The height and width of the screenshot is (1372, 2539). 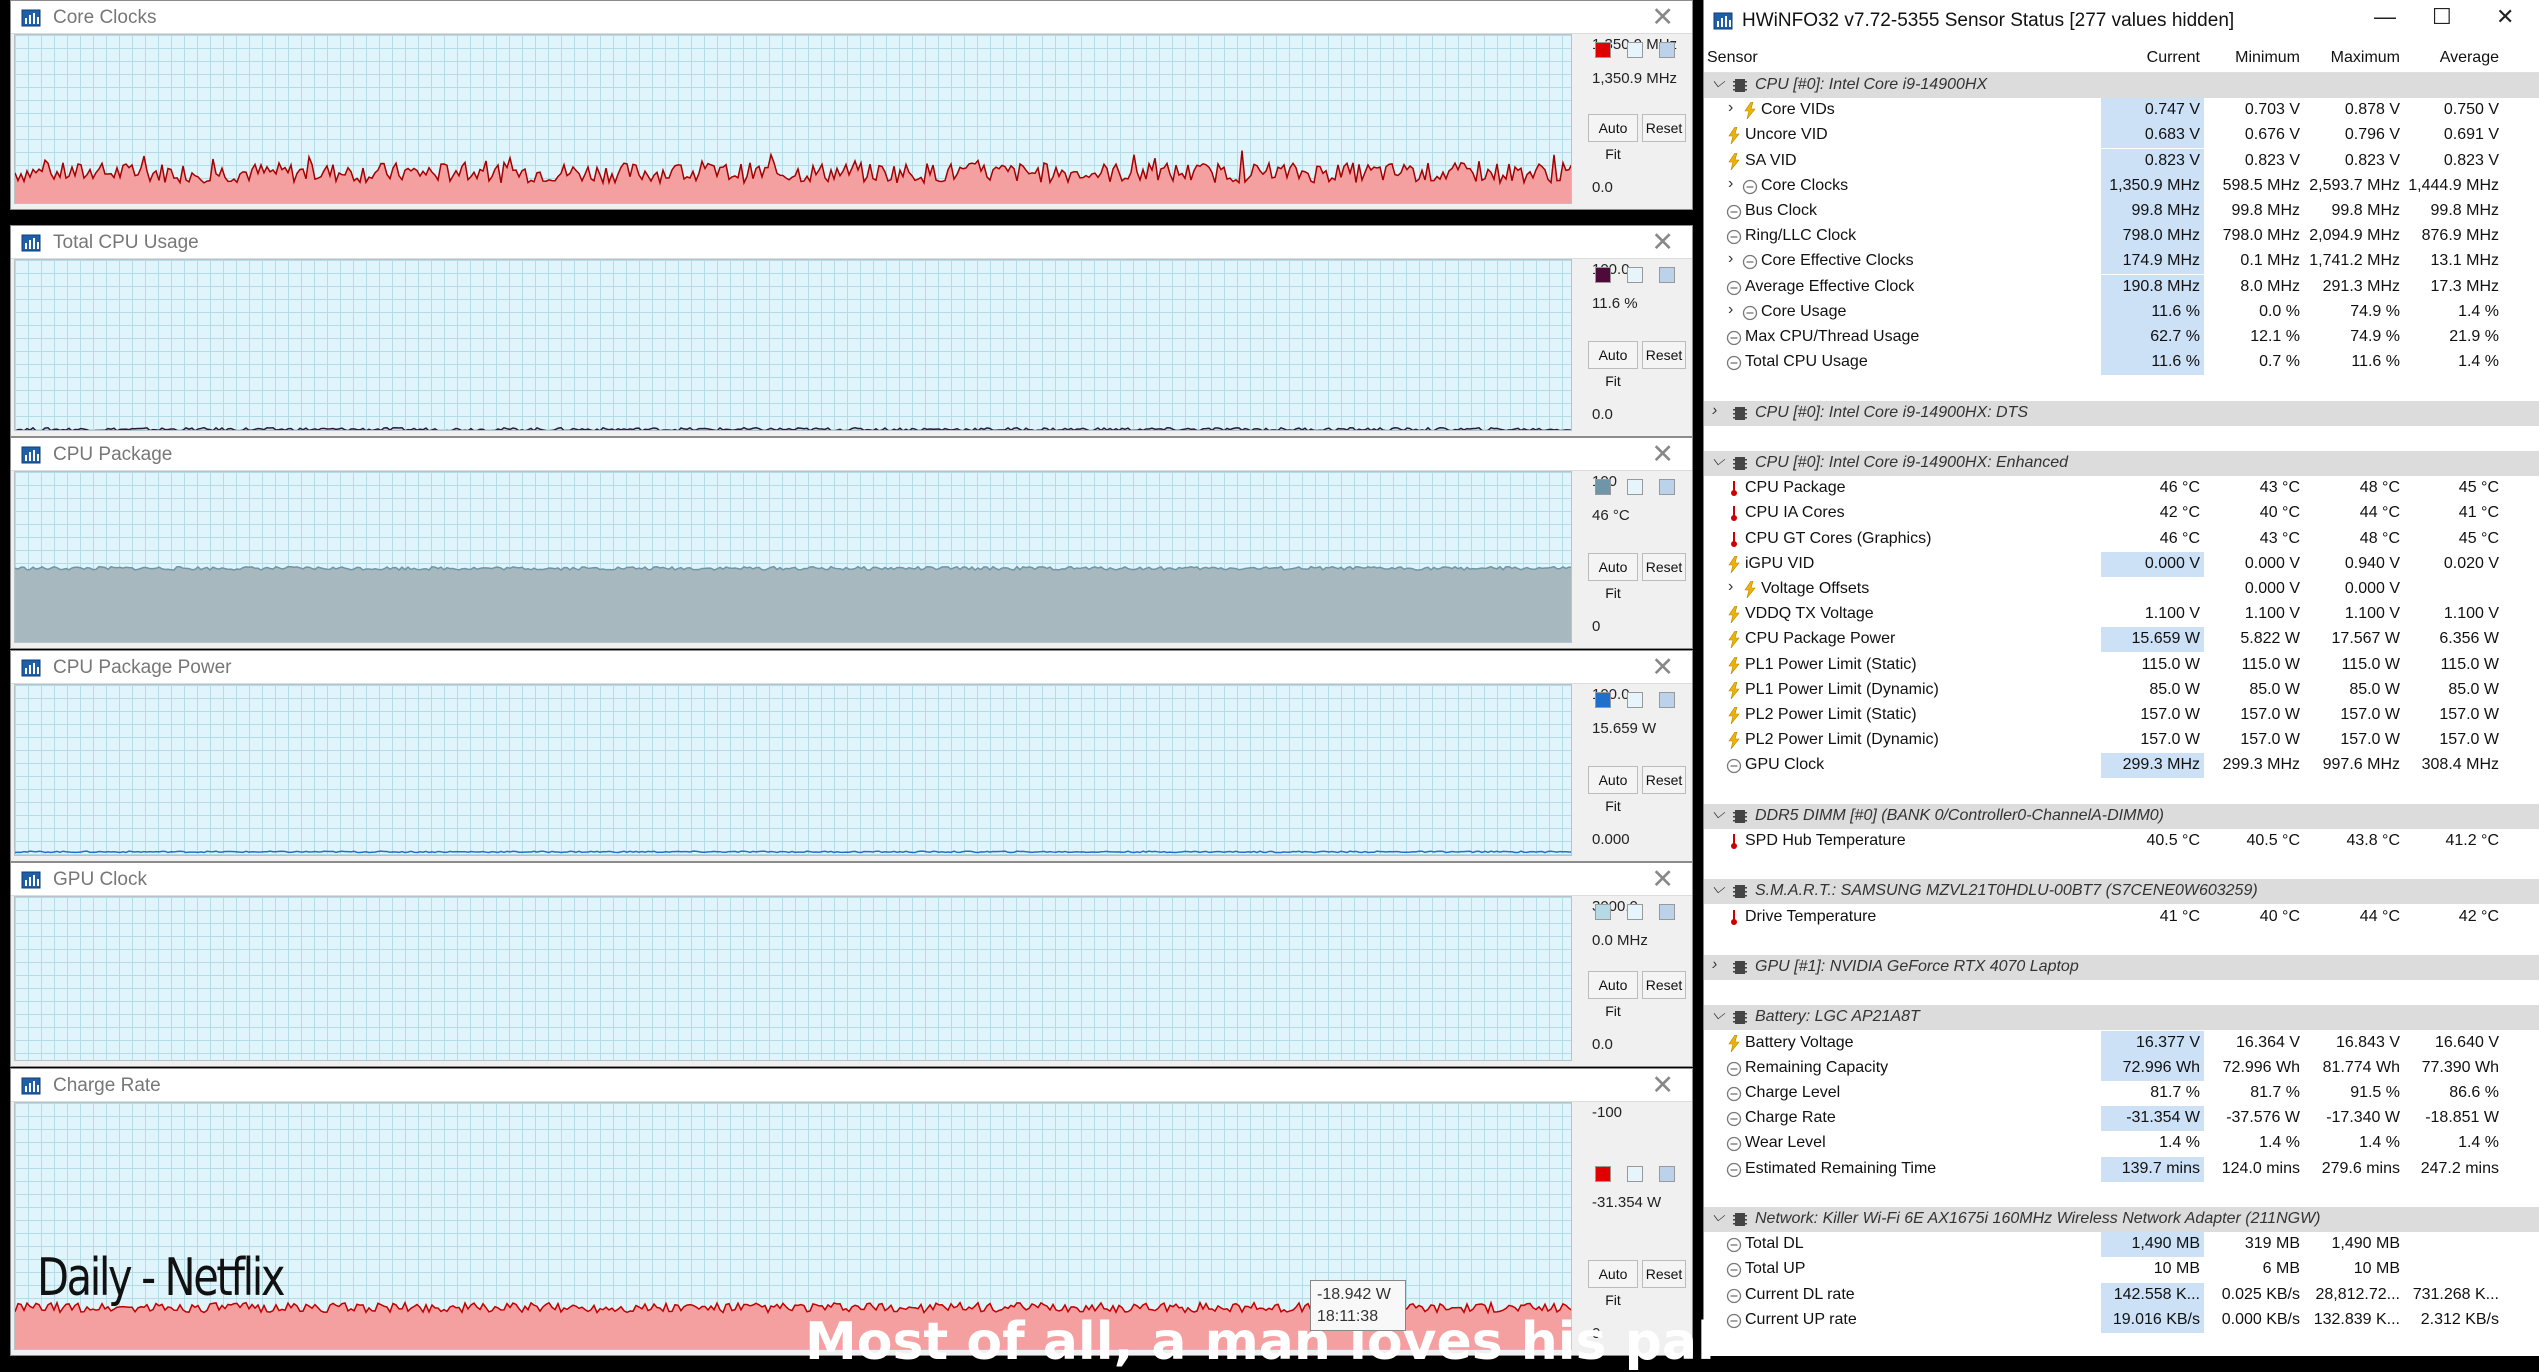 What do you see at coordinates (851, 242) in the screenshot?
I see `graph-titlebar: Total CPU Usage ✕` at bounding box center [851, 242].